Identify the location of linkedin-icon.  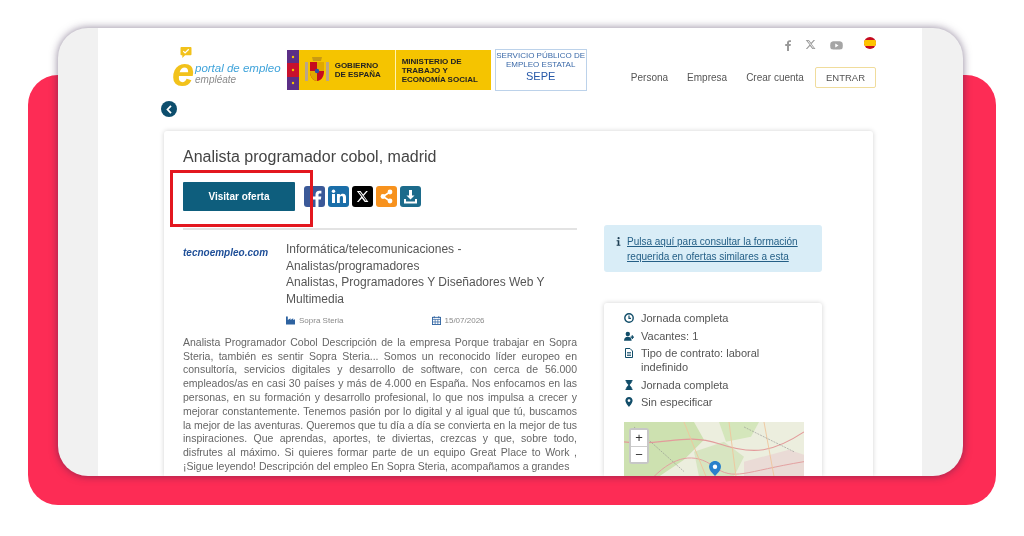
(338, 196).